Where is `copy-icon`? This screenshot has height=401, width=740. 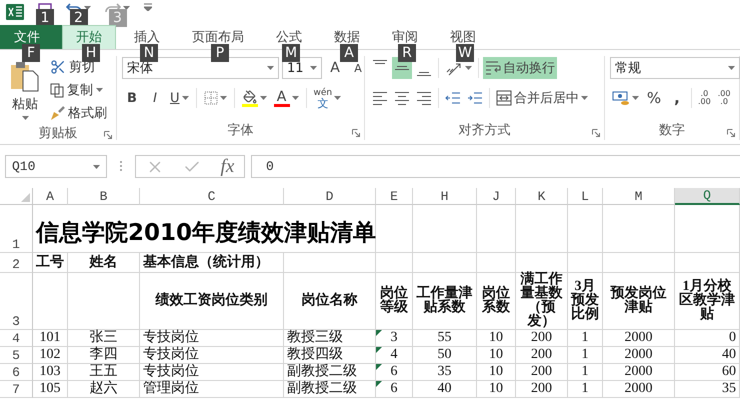 copy-icon is located at coordinates (57, 90).